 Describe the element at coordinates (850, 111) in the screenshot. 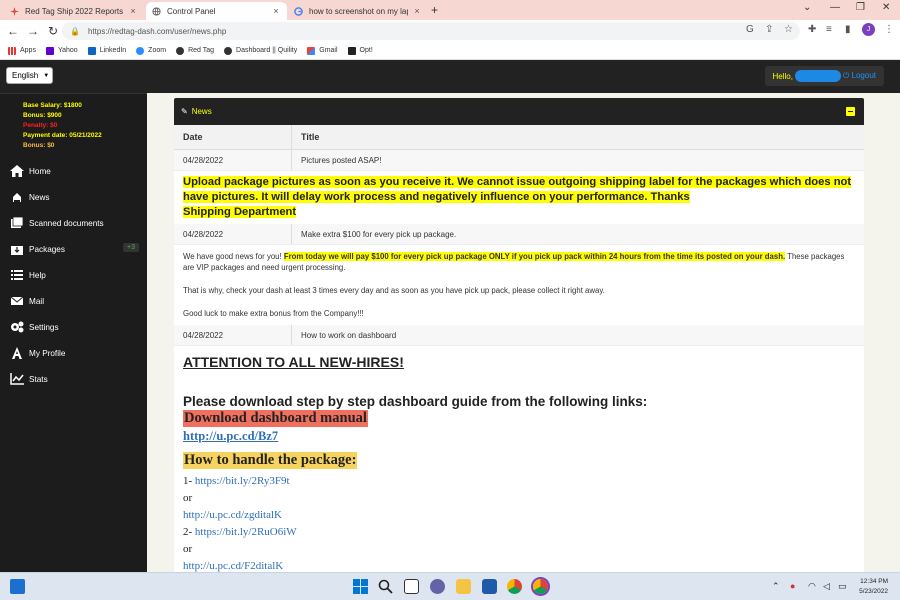

I see `collapse-button` at that location.